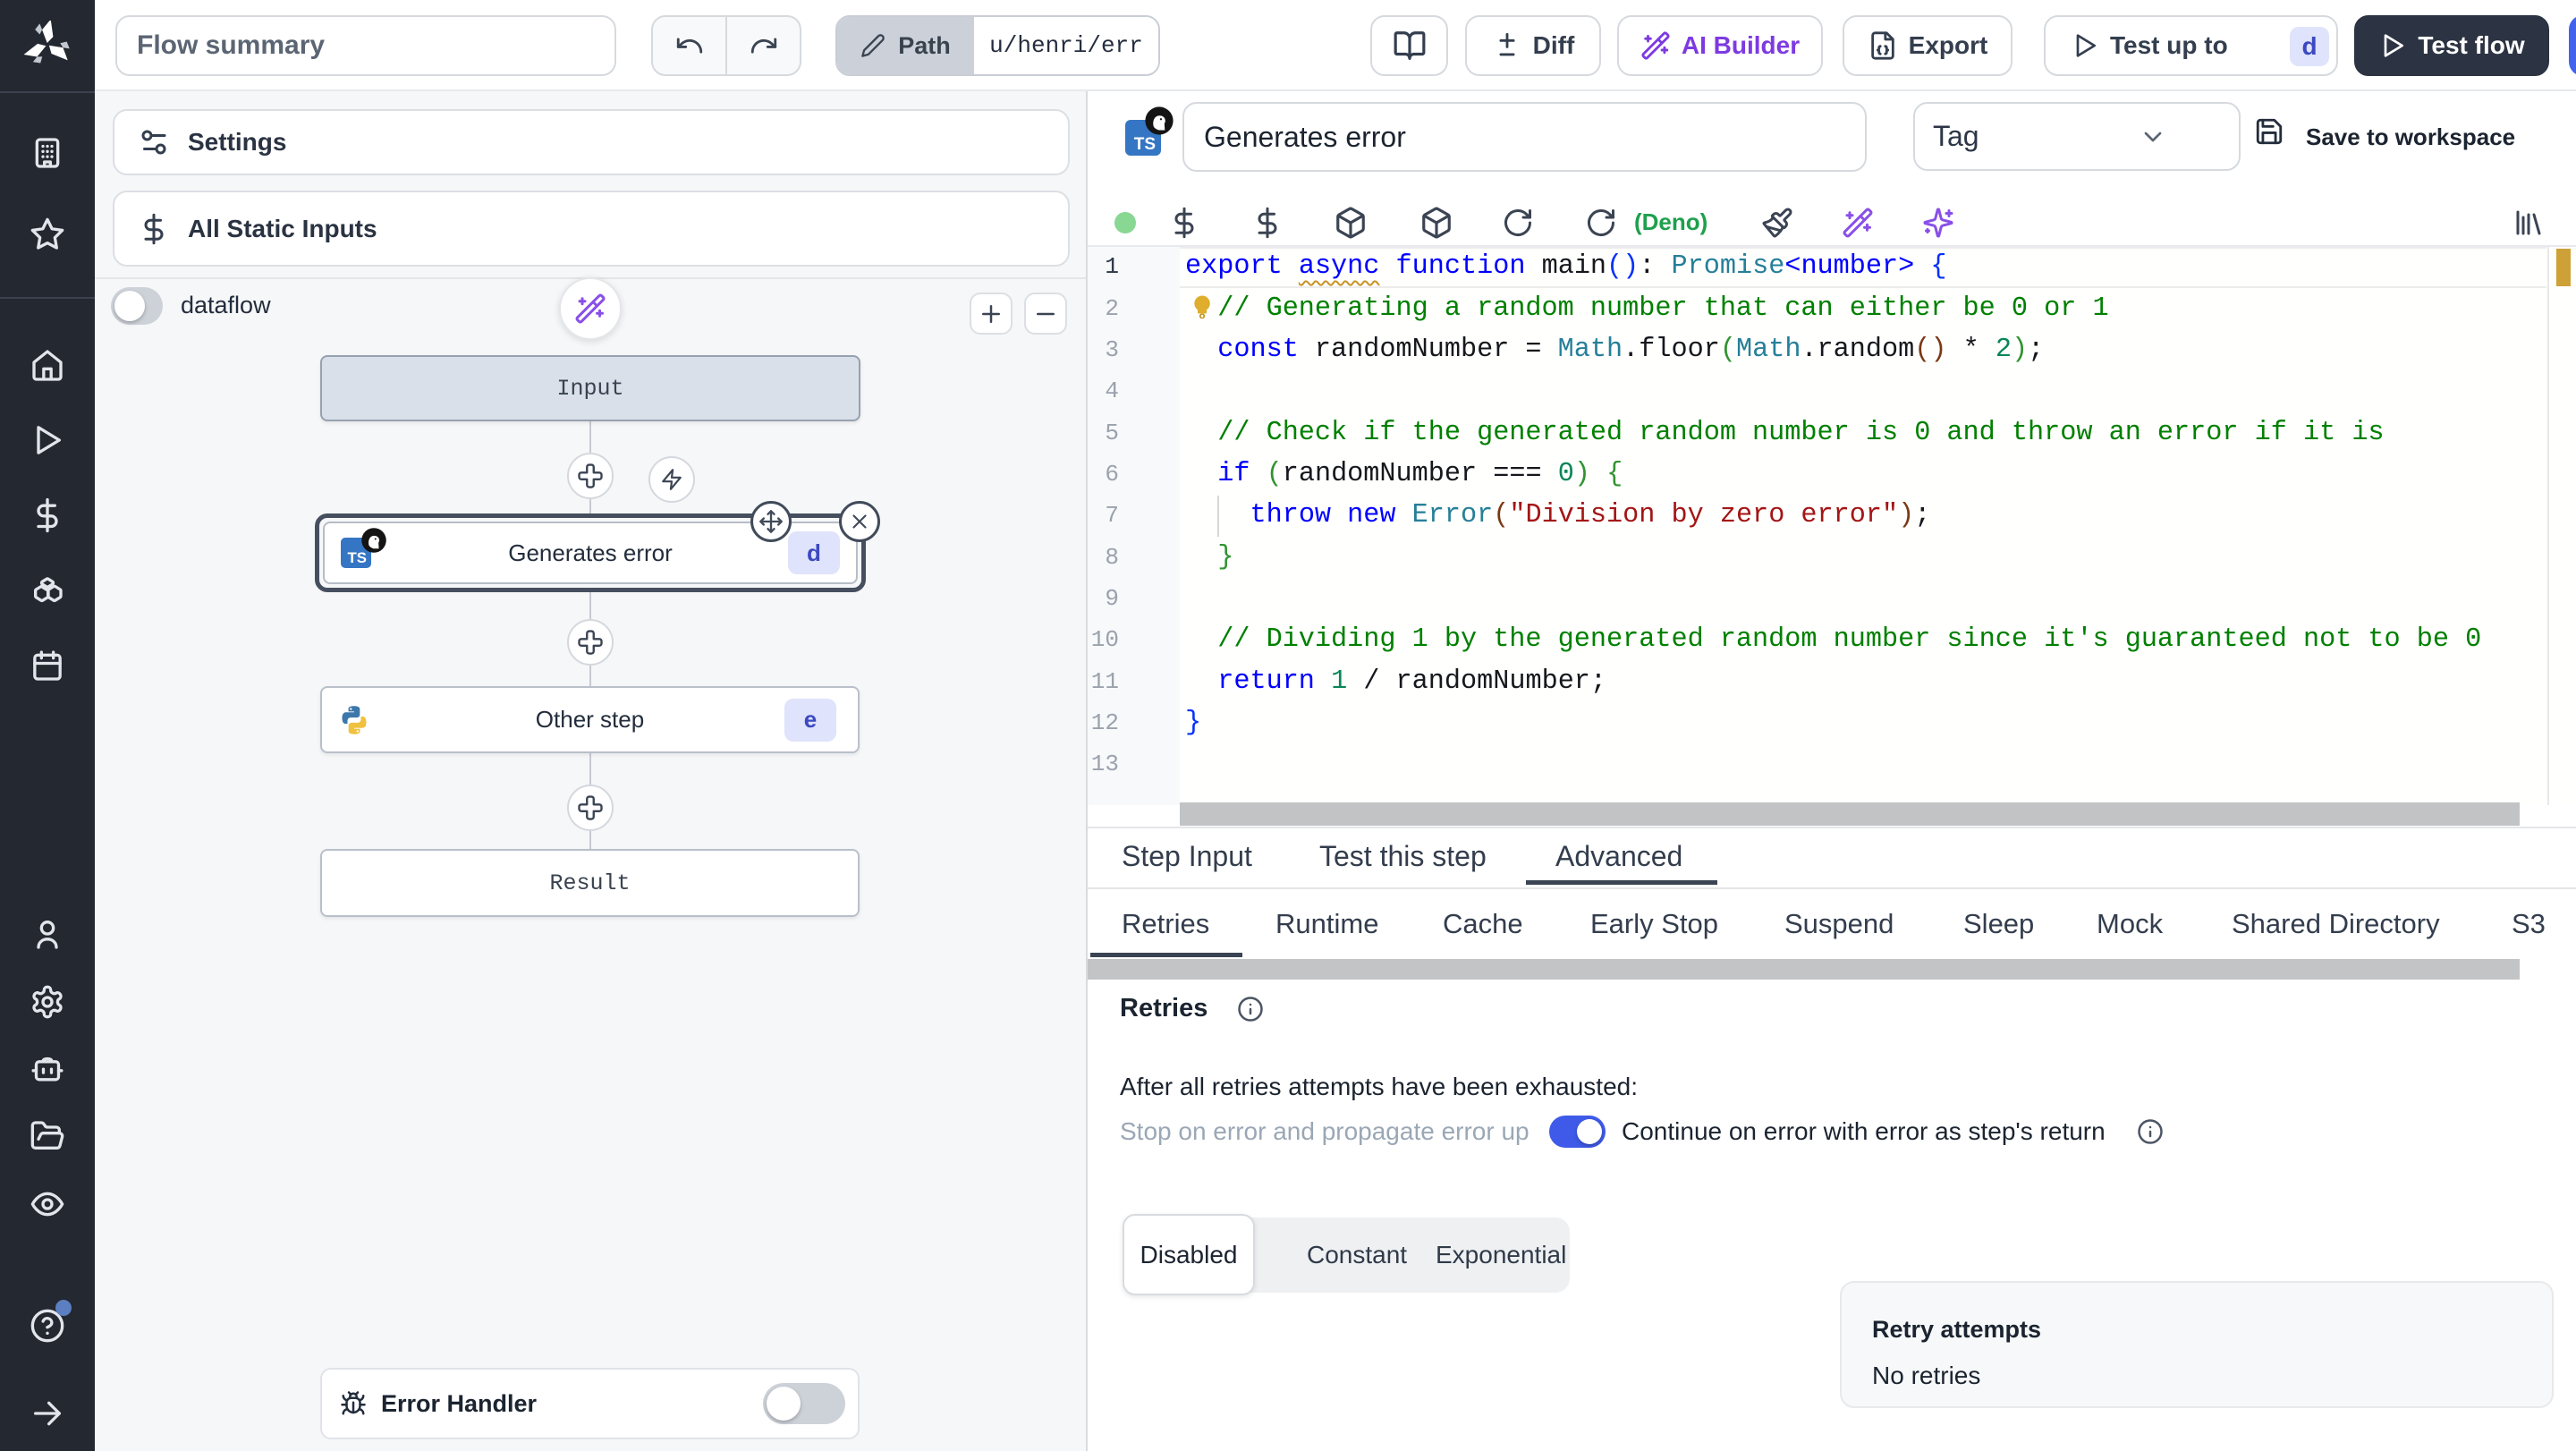 This screenshot has width=2576, height=1451. Describe the element at coordinates (1145, 144) in the screenshot. I see `svg-text: TS` at that location.